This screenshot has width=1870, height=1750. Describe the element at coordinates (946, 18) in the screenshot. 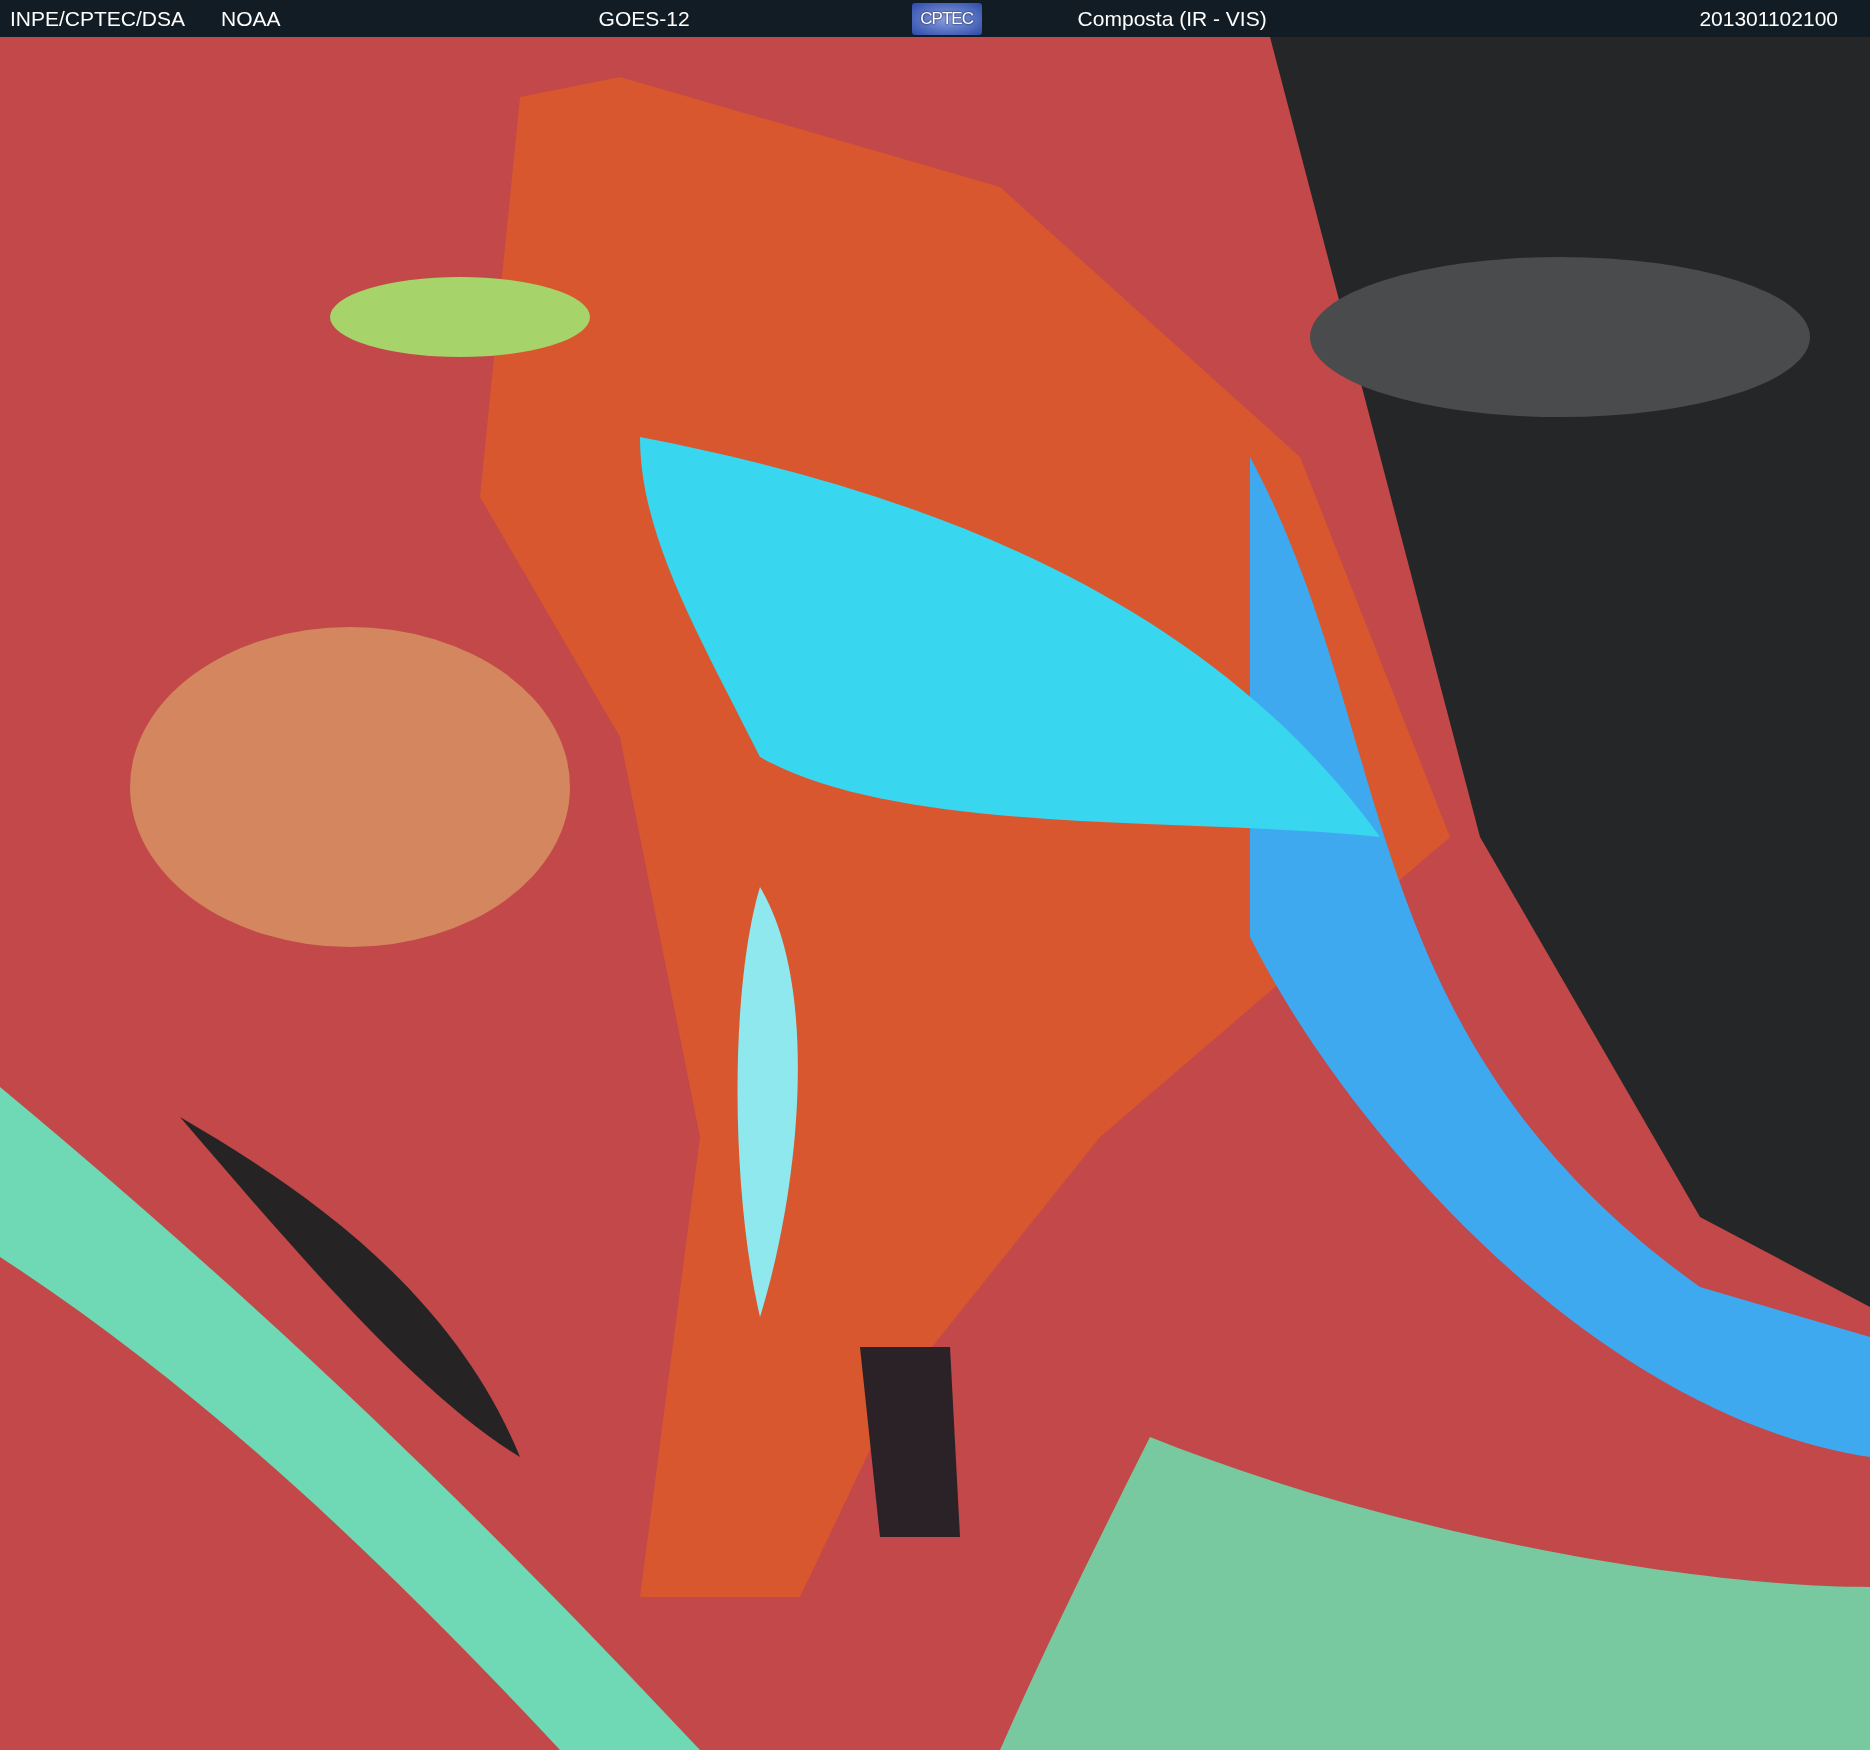

I see `logo: CPTEC` at that location.